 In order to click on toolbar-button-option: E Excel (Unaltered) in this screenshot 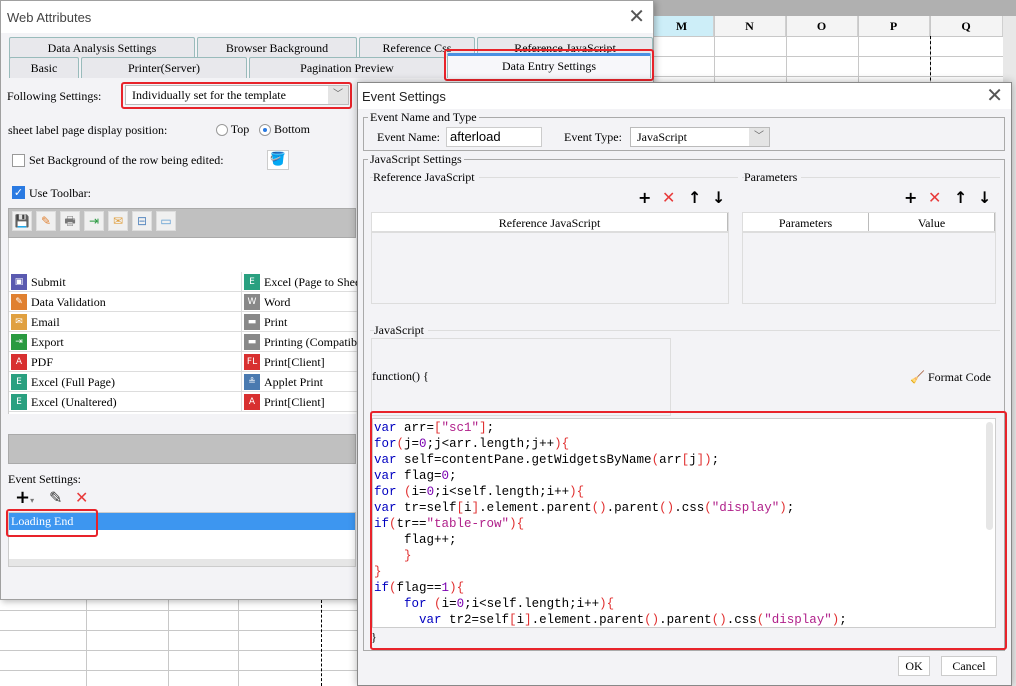, I will do `click(124, 402)`.